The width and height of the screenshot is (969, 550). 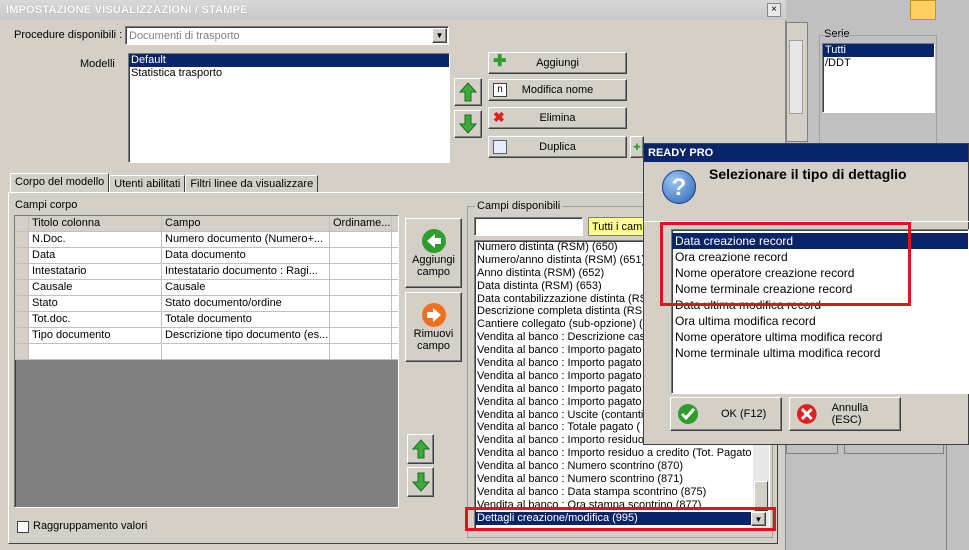 What do you see at coordinates (878, 63) in the screenshot?
I see `serie-item-ddt: /DDT` at bounding box center [878, 63].